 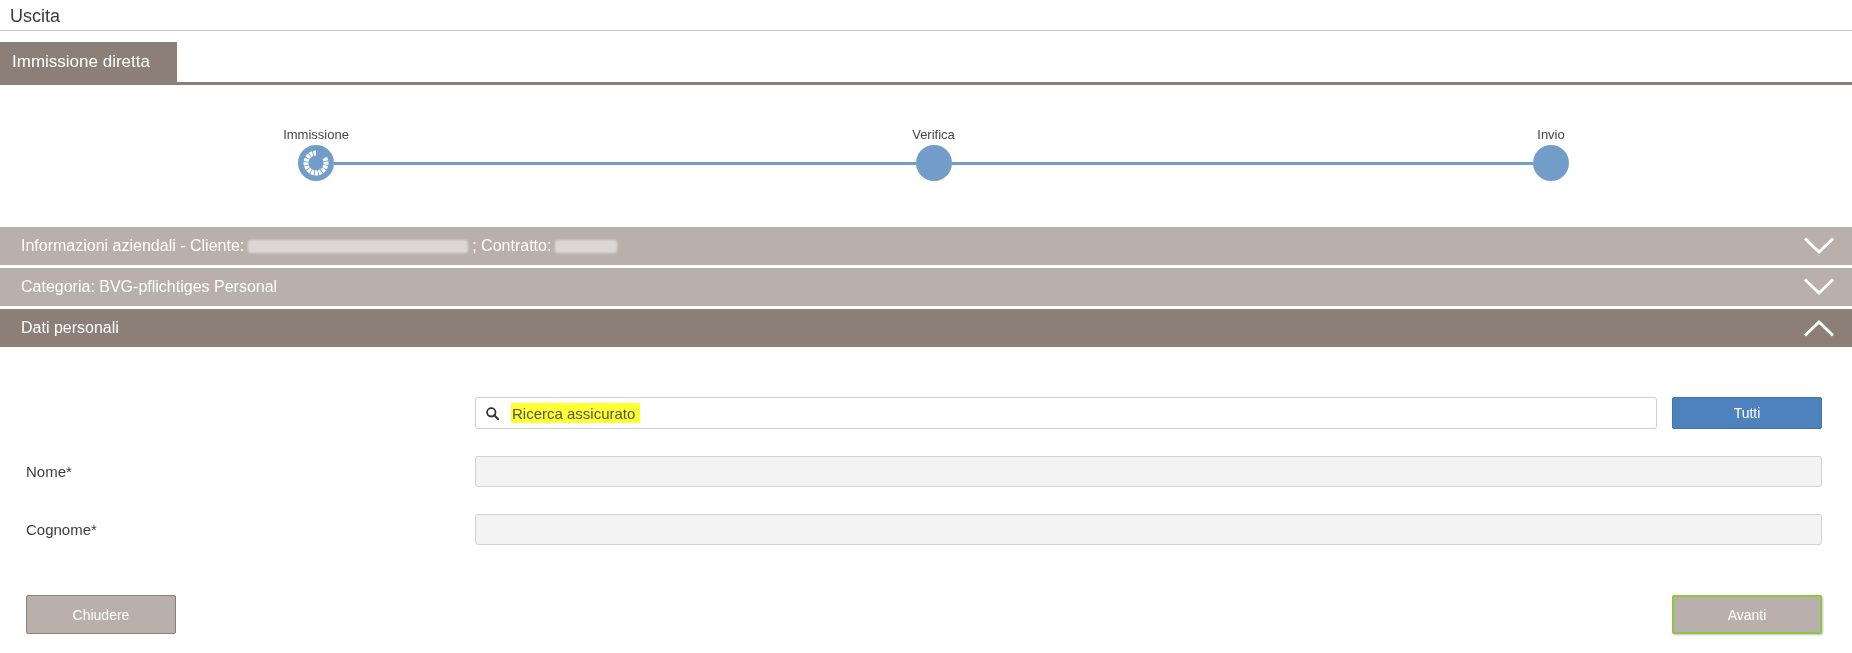 I want to click on action-button: Chiudere, so click(x=101, y=614).